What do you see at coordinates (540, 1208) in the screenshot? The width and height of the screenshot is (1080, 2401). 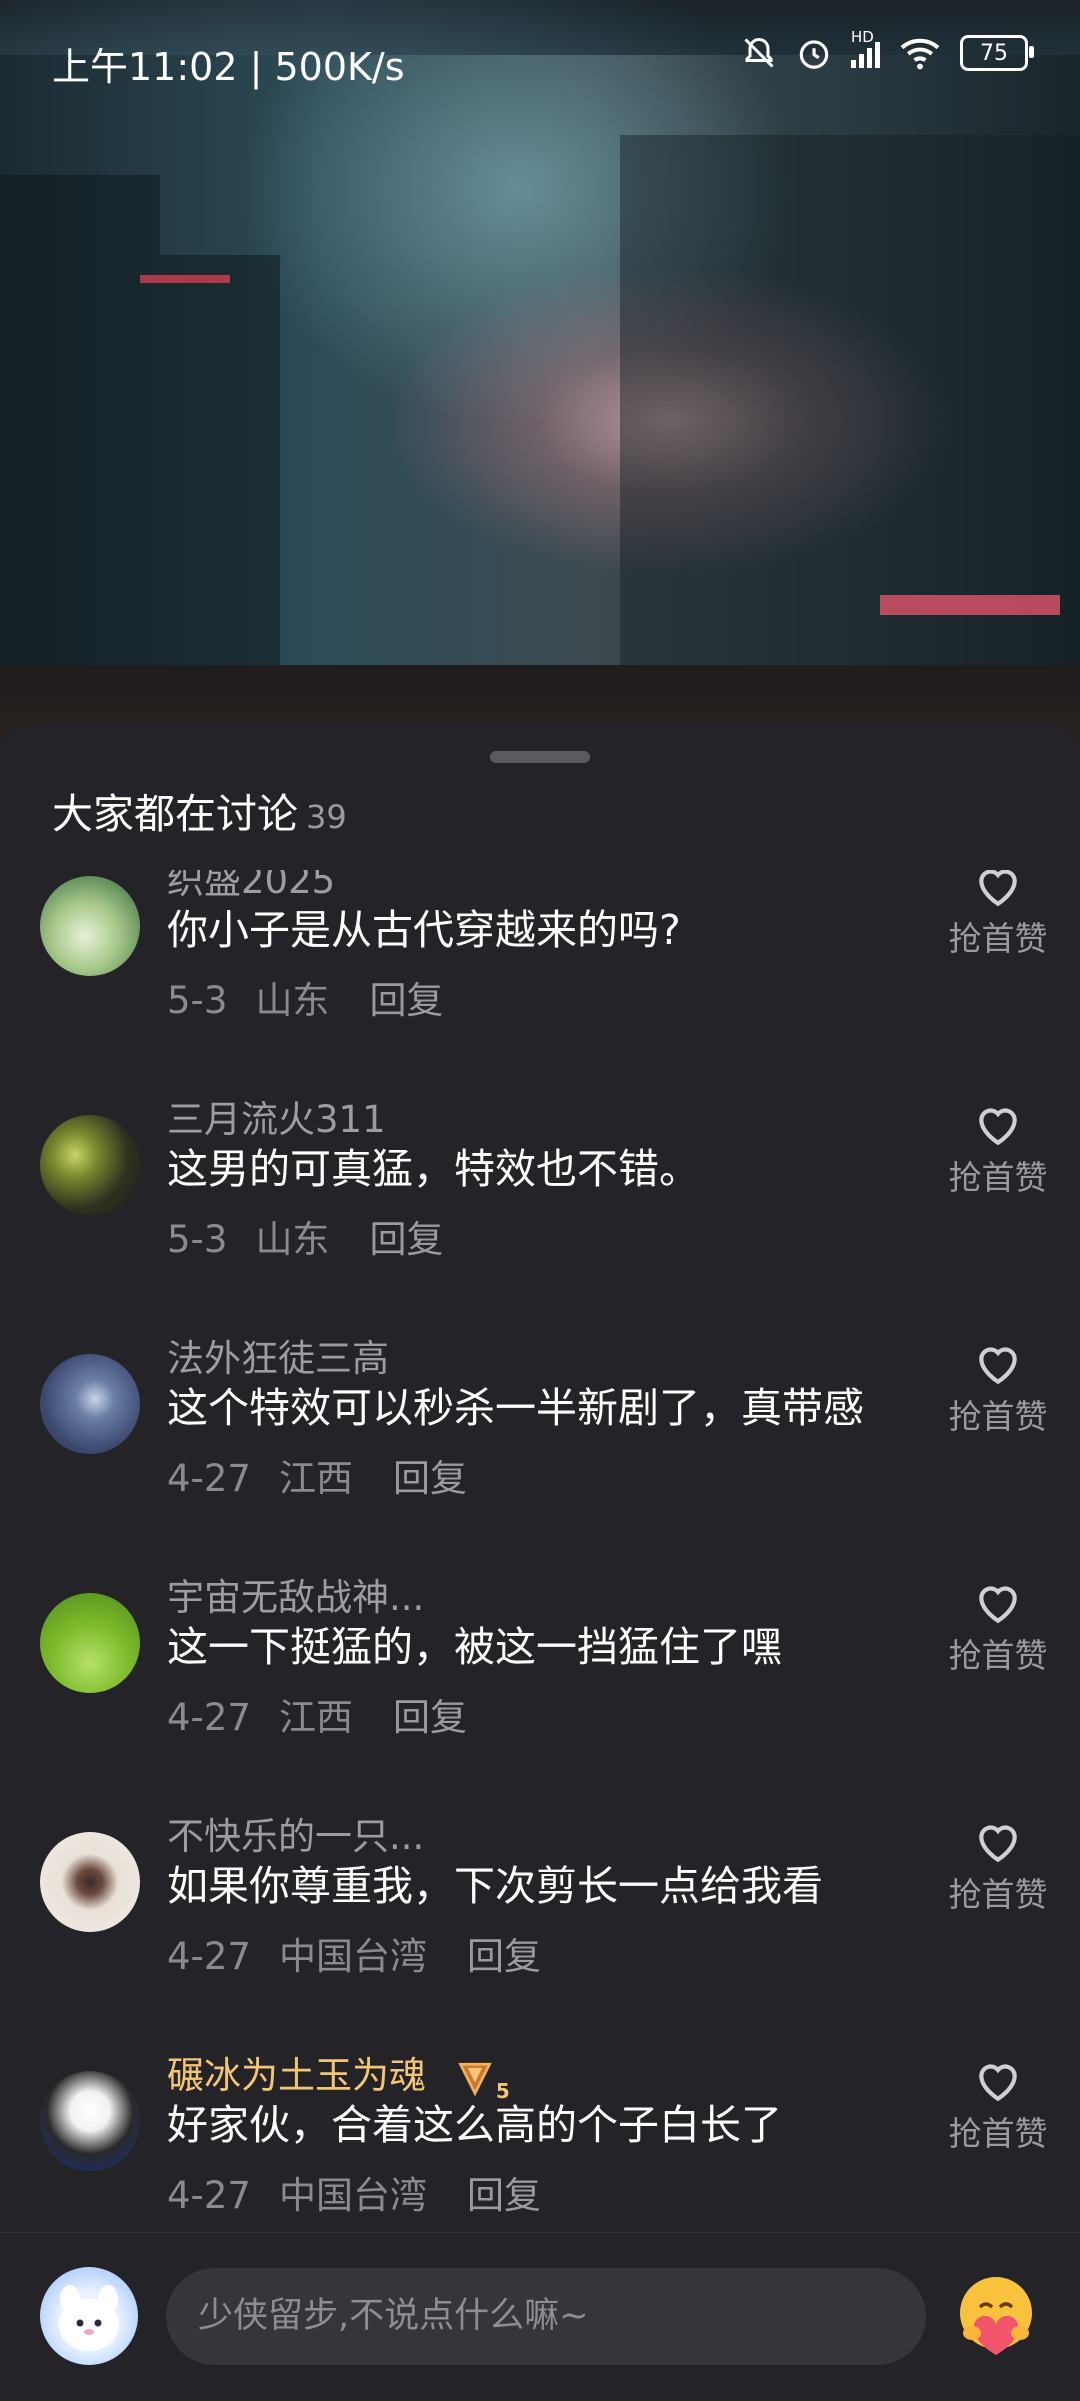 I see `comment-item: 三月流火311 这男的可真猛，特效也不错。 5-3 山东 回复 抢首赞` at bounding box center [540, 1208].